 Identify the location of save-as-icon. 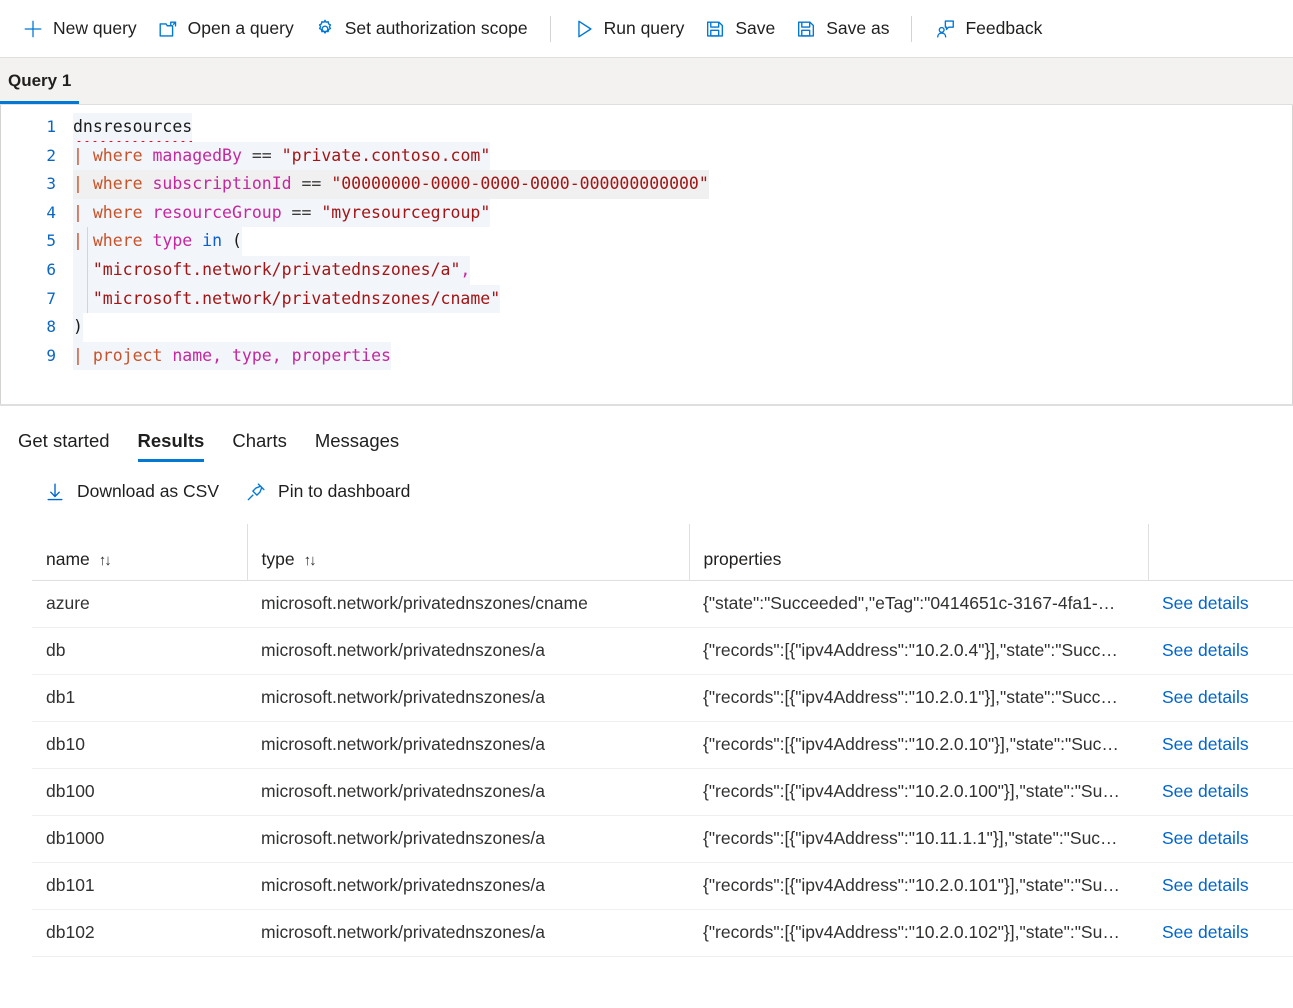
(806, 29).